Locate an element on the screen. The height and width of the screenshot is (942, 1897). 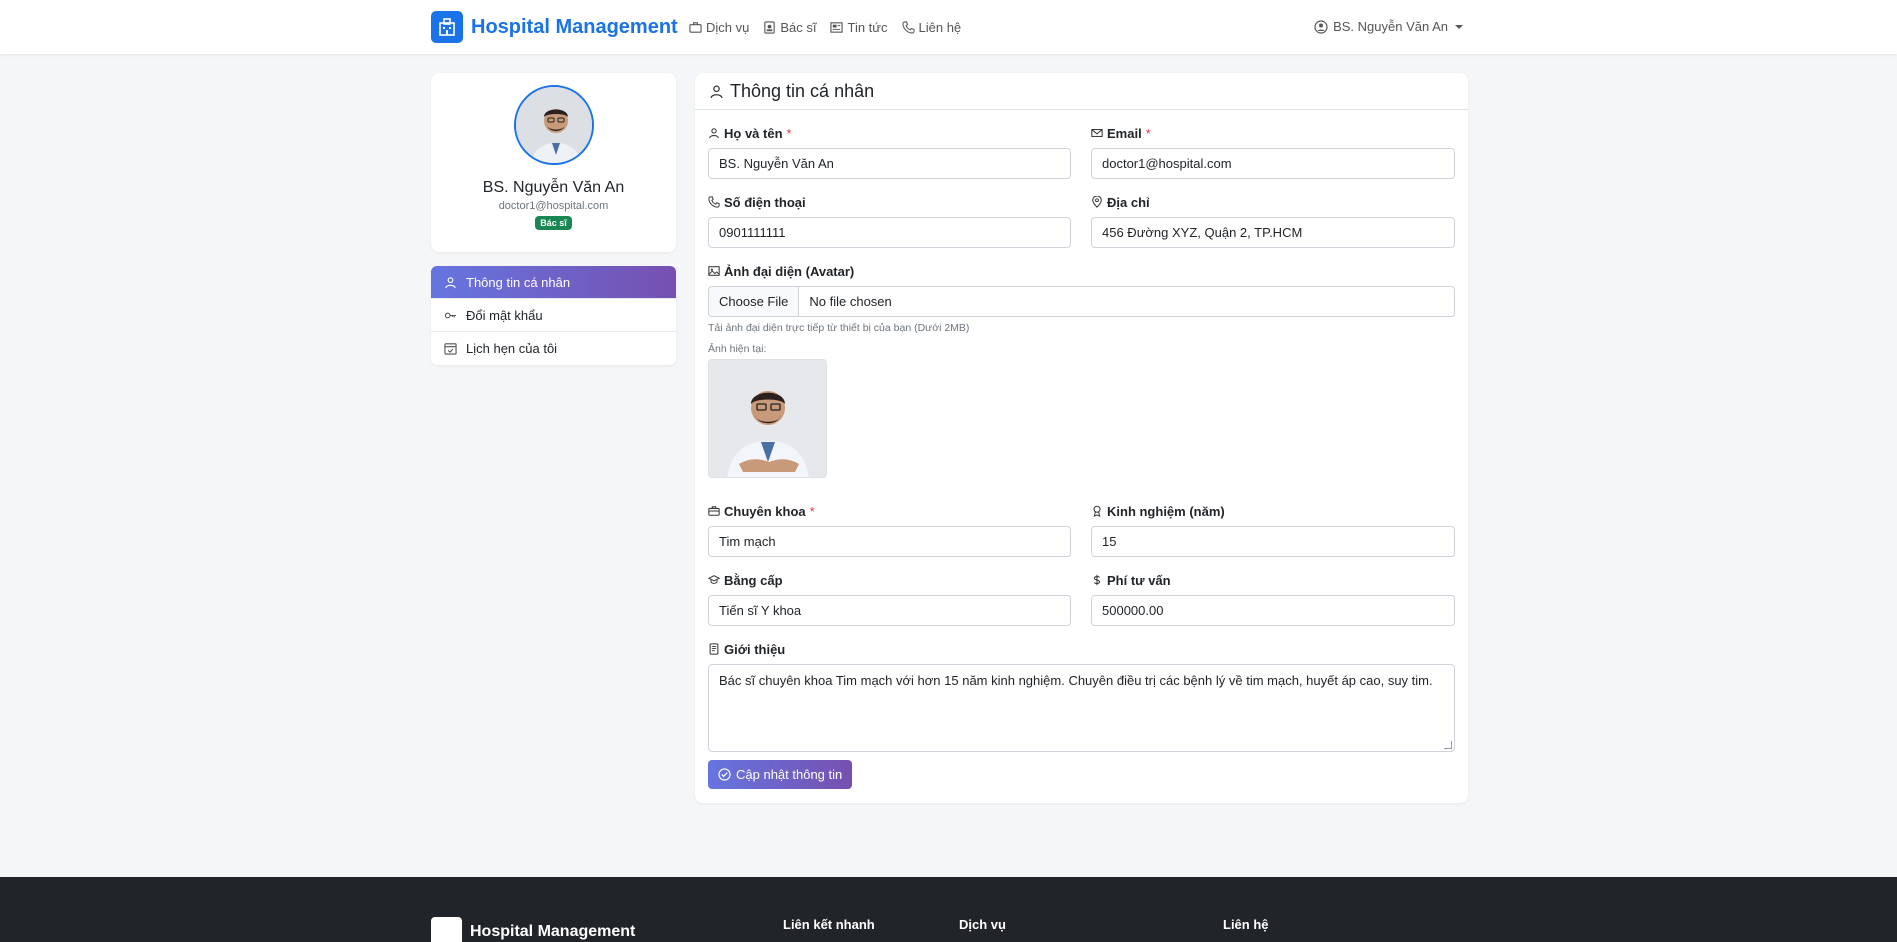
user-dropdown: BS. Nguyễn Văn An is located at coordinates (1388, 26).